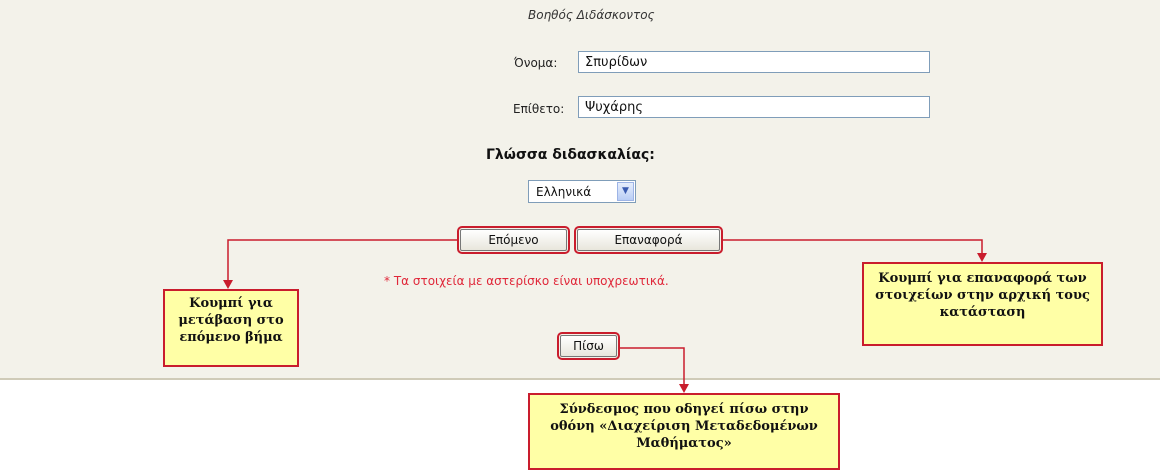 The image size is (1175, 475). What do you see at coordinates (231, 328) in the screenshot?
I see `next-callout: Κουμπί για μετάβαση στο επόμενο βήμα` at bounding box center [231, 328].